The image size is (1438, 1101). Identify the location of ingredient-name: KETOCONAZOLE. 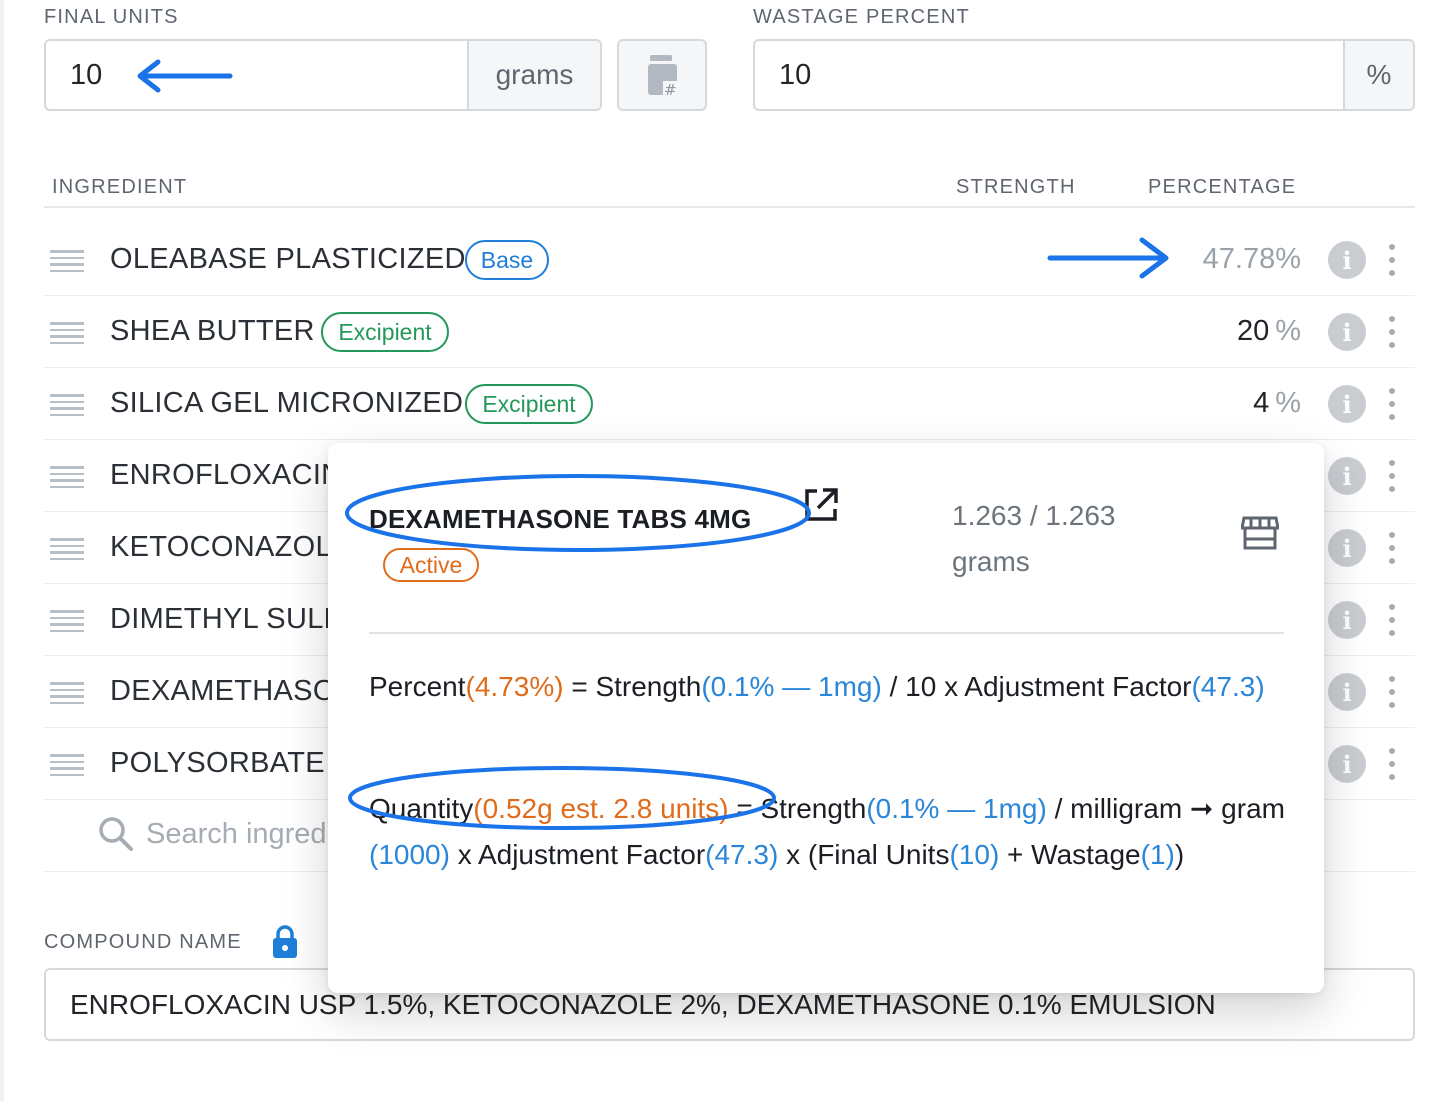
(231, 547).